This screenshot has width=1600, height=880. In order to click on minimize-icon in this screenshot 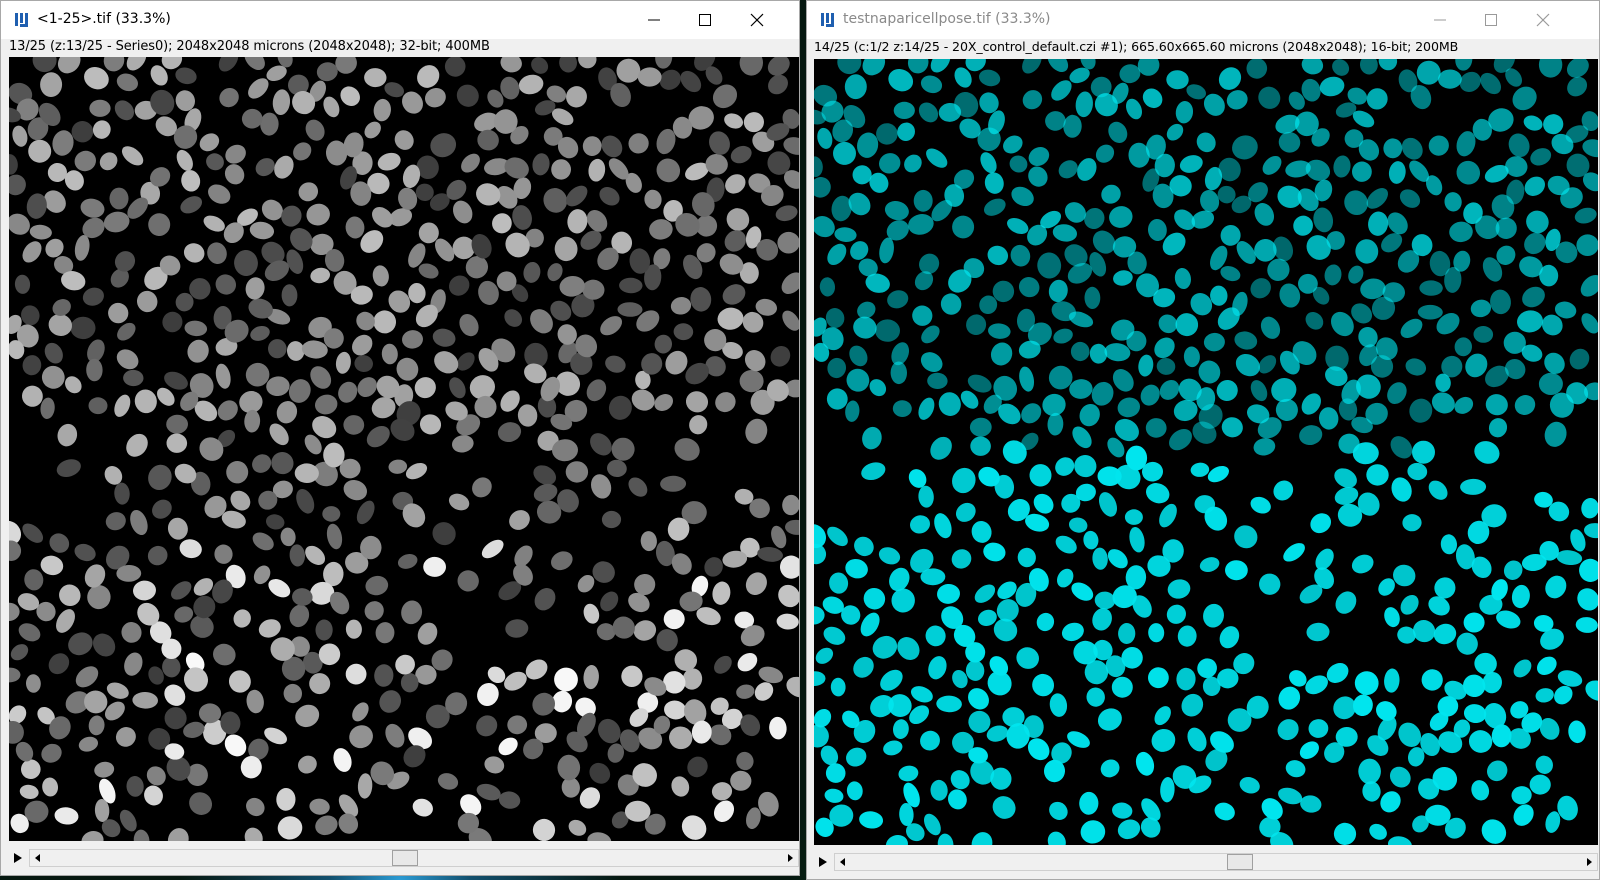, I will do `click(1440, 20)`.